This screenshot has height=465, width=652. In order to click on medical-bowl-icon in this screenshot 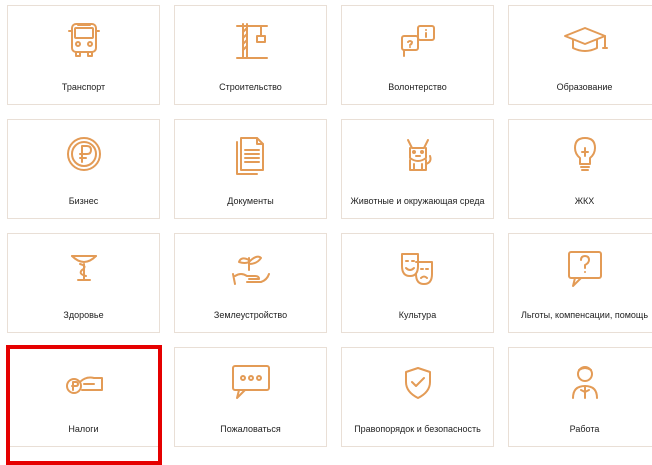, I will do `click(84, 268)`.